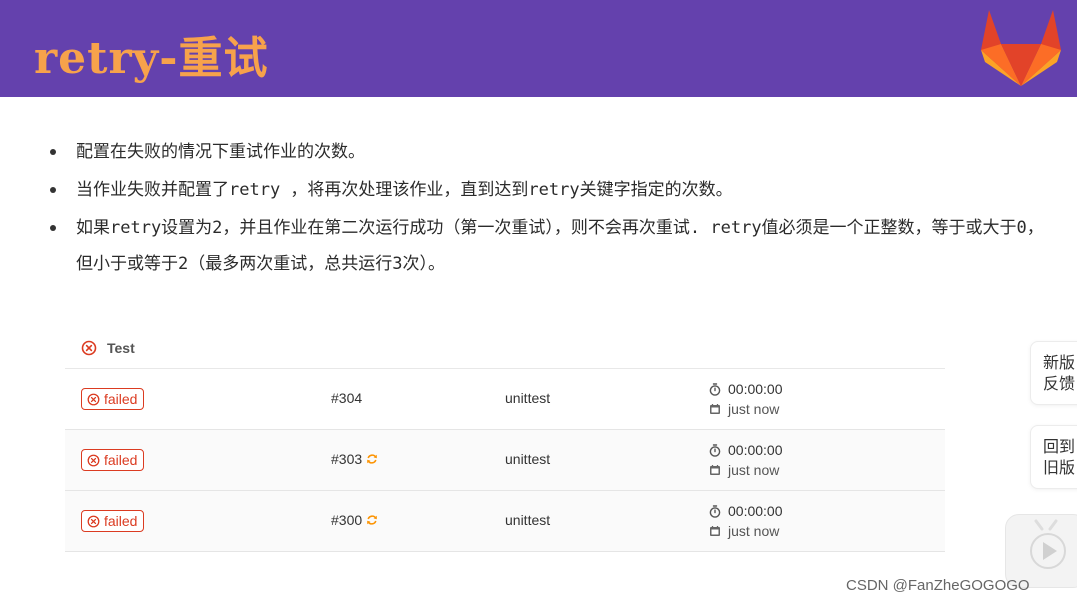 The image size is (1077, 604). Describe the element at coordinates (1059, 467) in the screenshot. I see `back-old-line-2: 旧版` at that location.